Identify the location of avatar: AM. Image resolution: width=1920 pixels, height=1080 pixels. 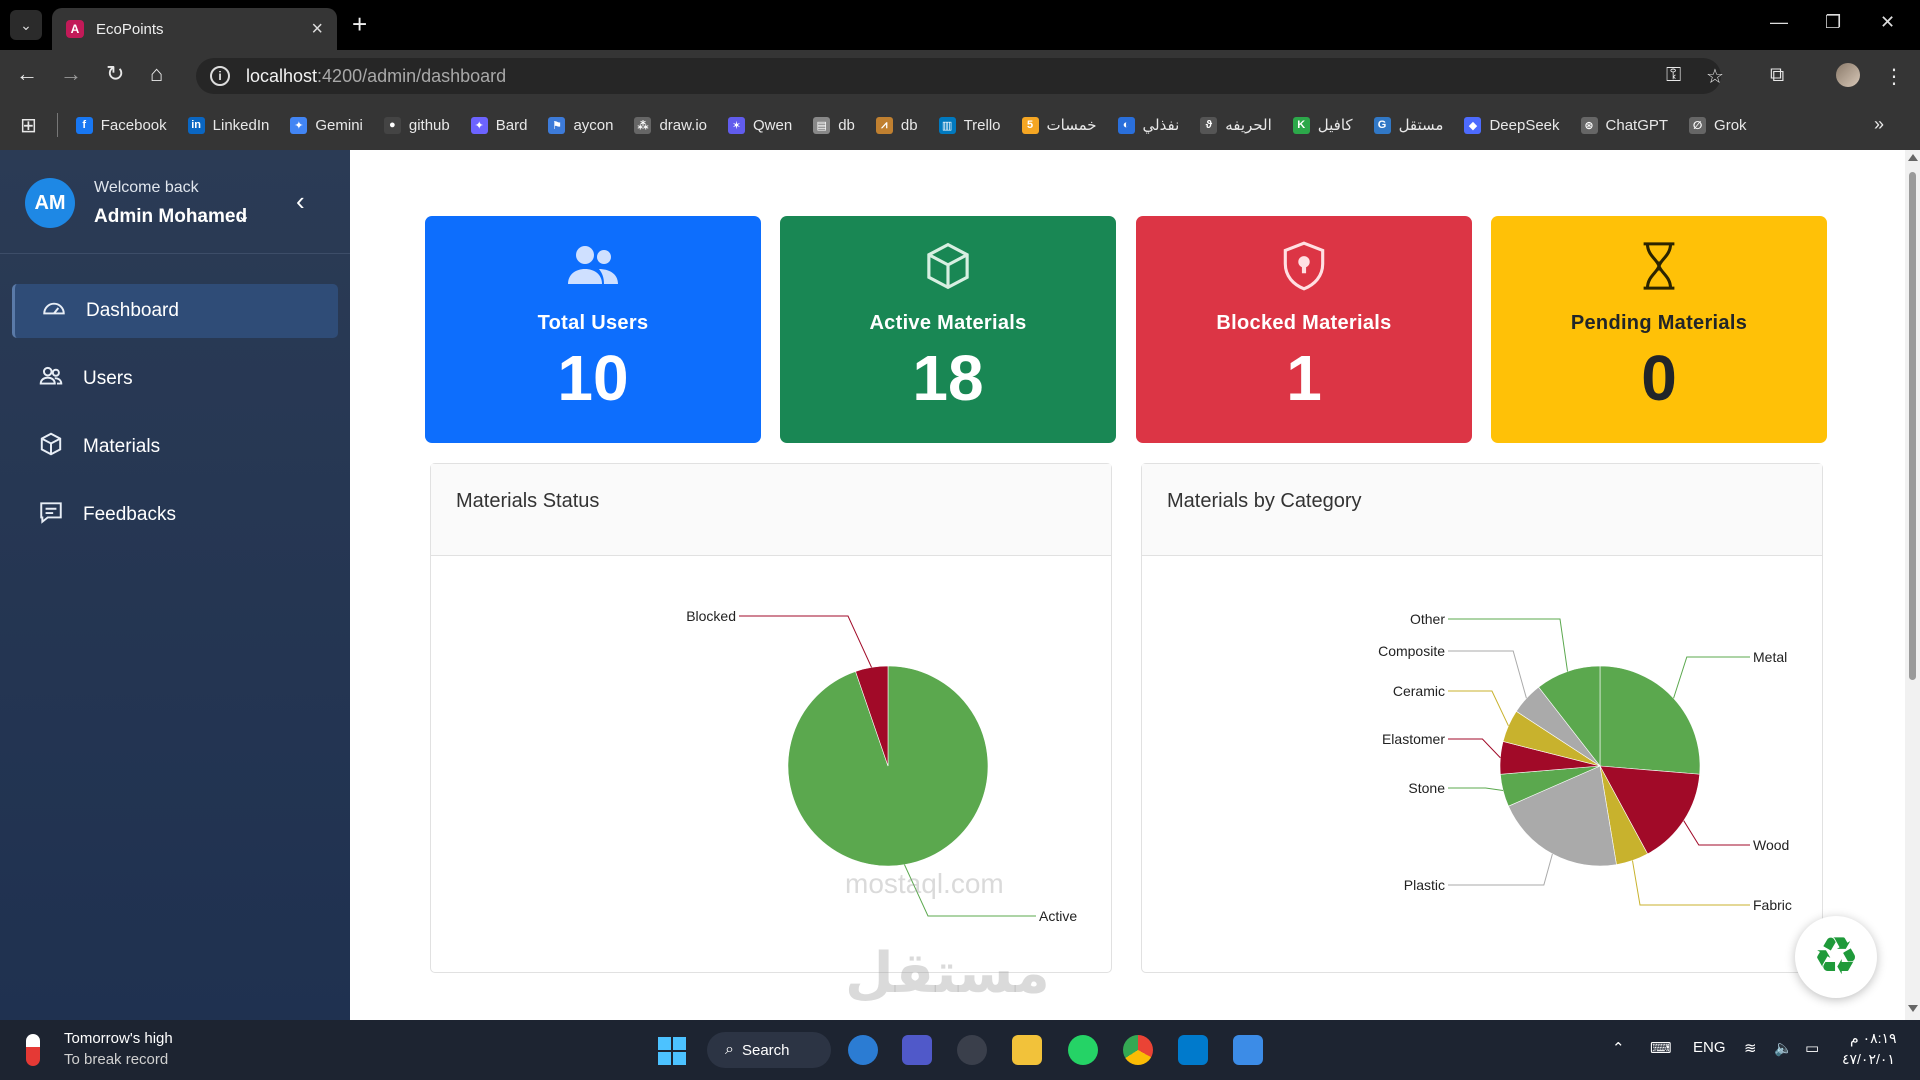
(50, 203).